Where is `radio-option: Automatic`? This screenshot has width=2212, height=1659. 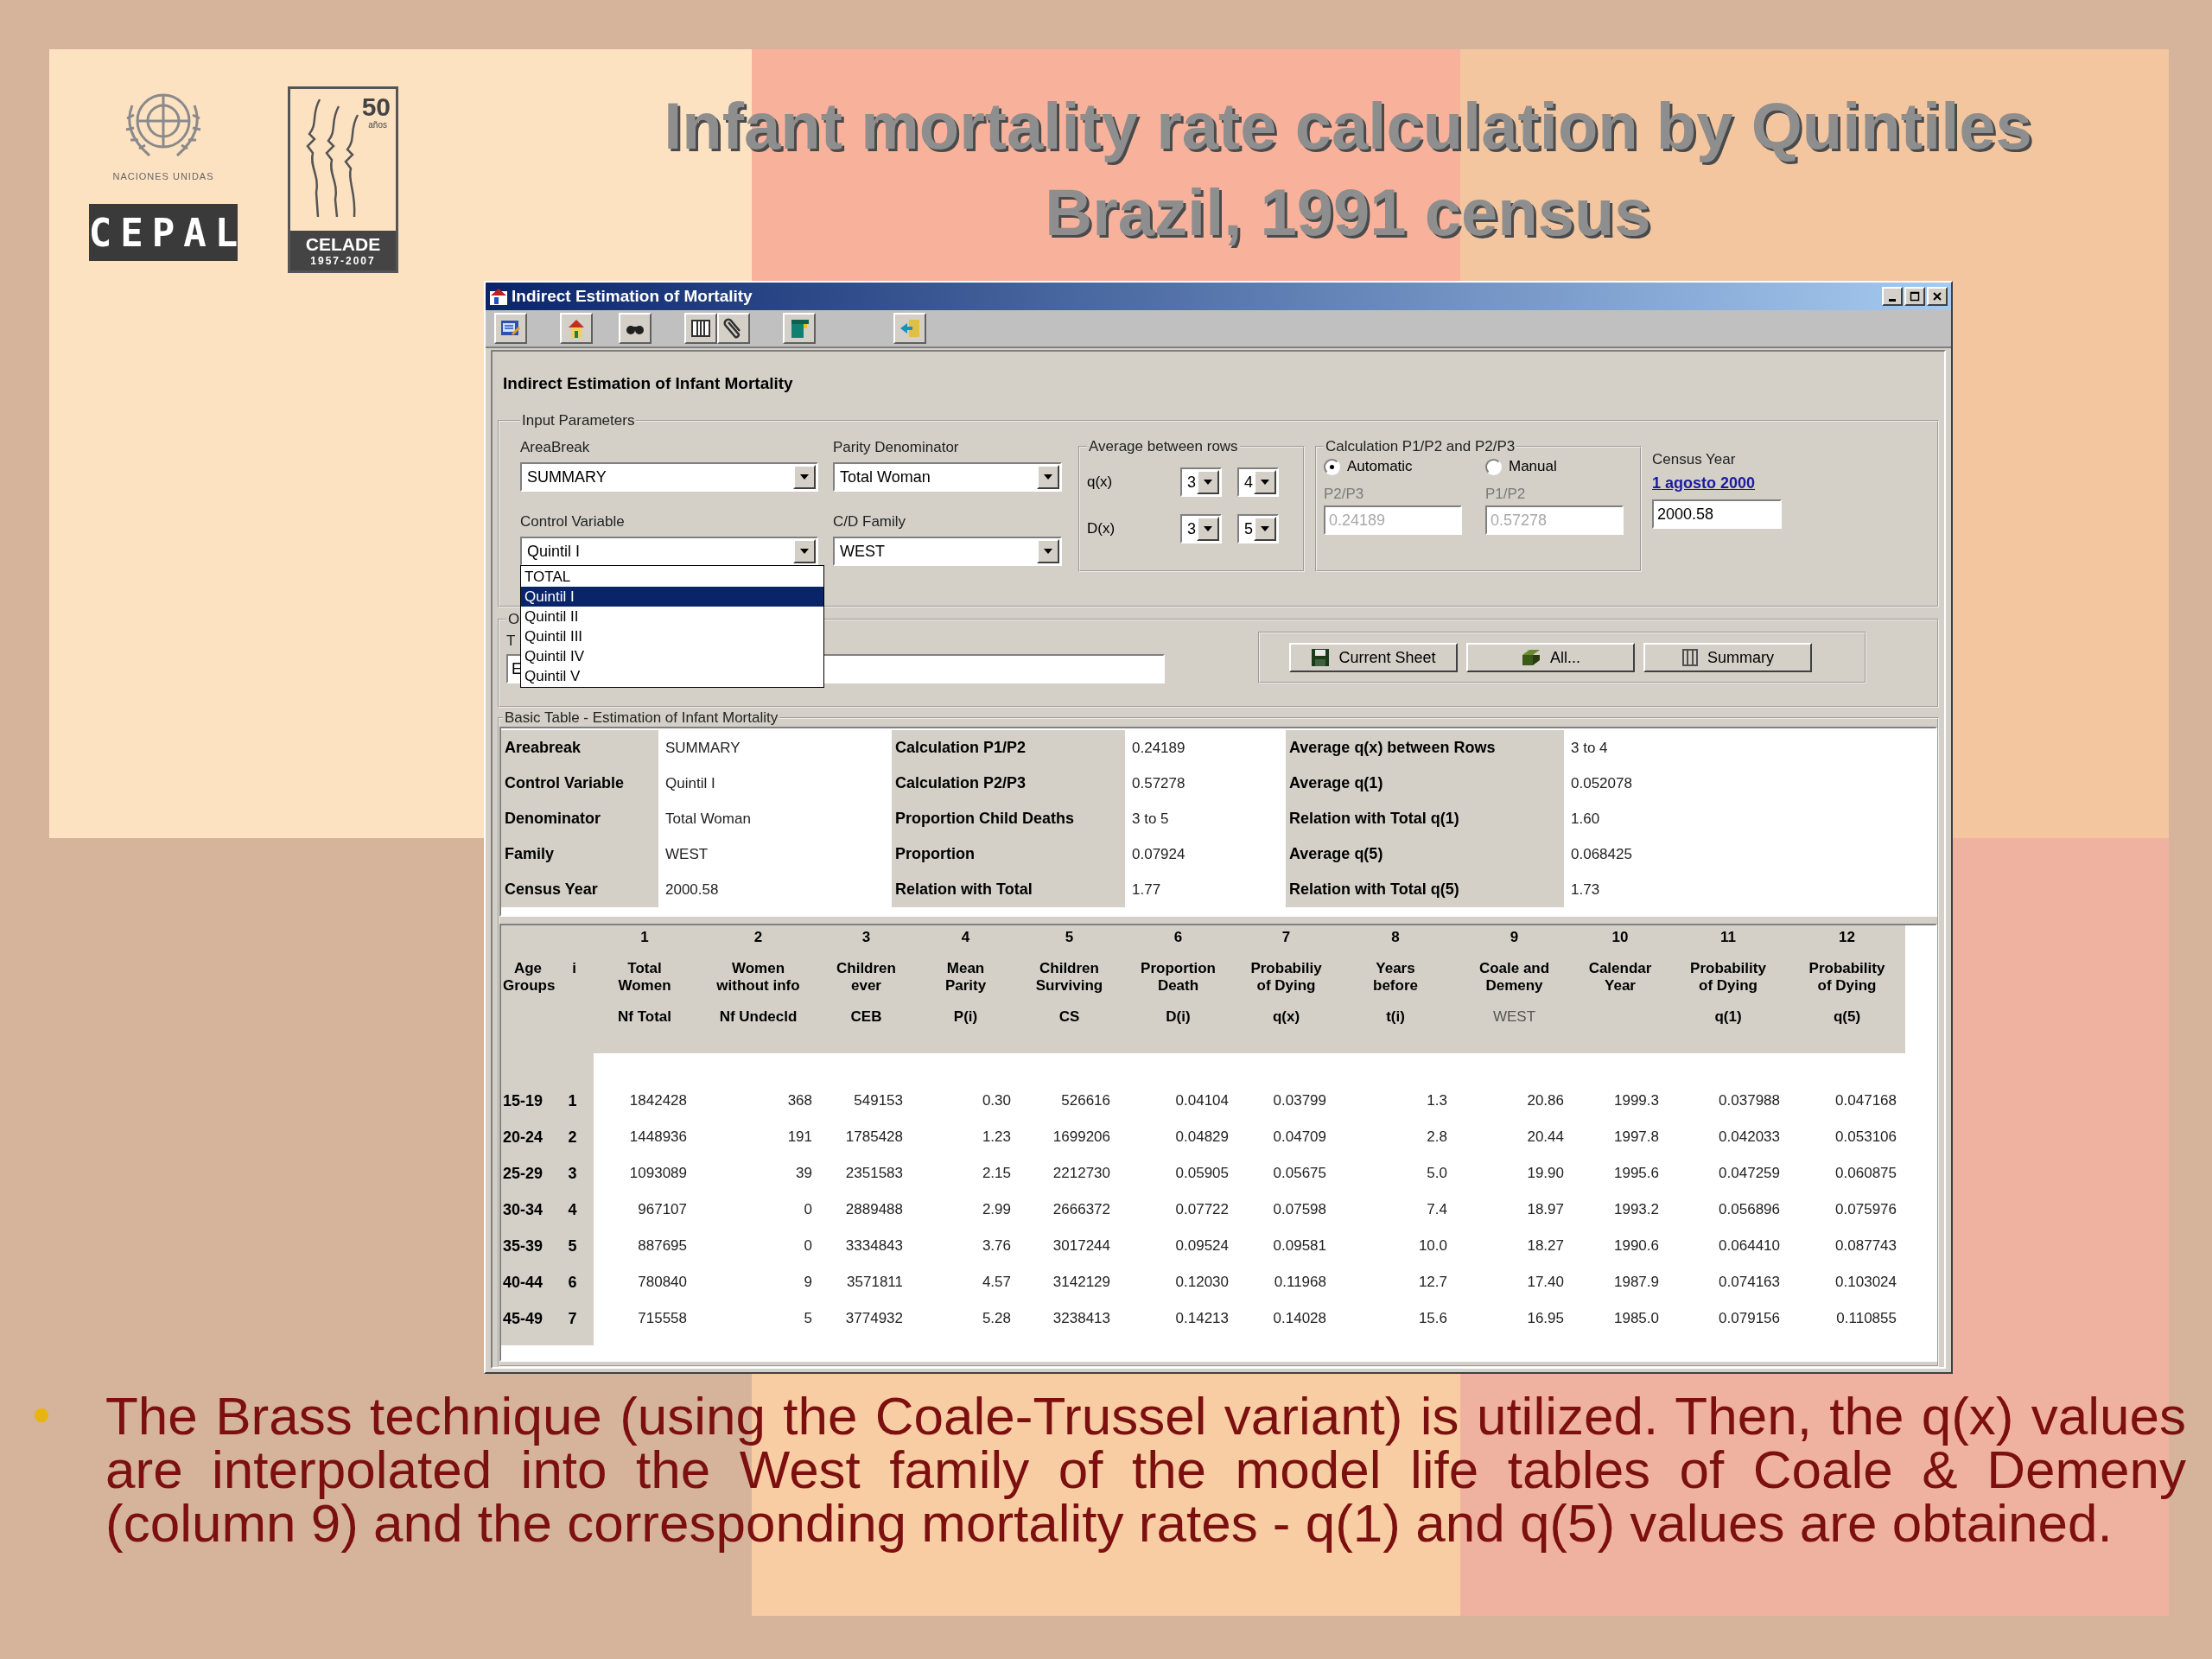
radio-option: Automatic is located at coordinates (1397, 466).